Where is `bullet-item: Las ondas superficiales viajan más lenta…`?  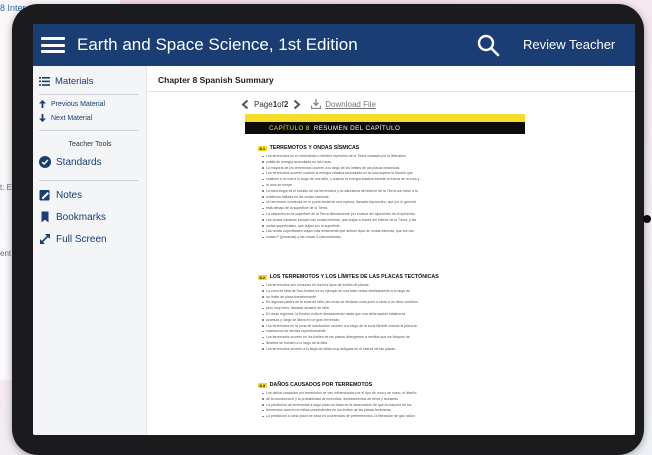
bullet-item: Las ondas superficiales viajan más lenta… is located at coordinates (384, 231).